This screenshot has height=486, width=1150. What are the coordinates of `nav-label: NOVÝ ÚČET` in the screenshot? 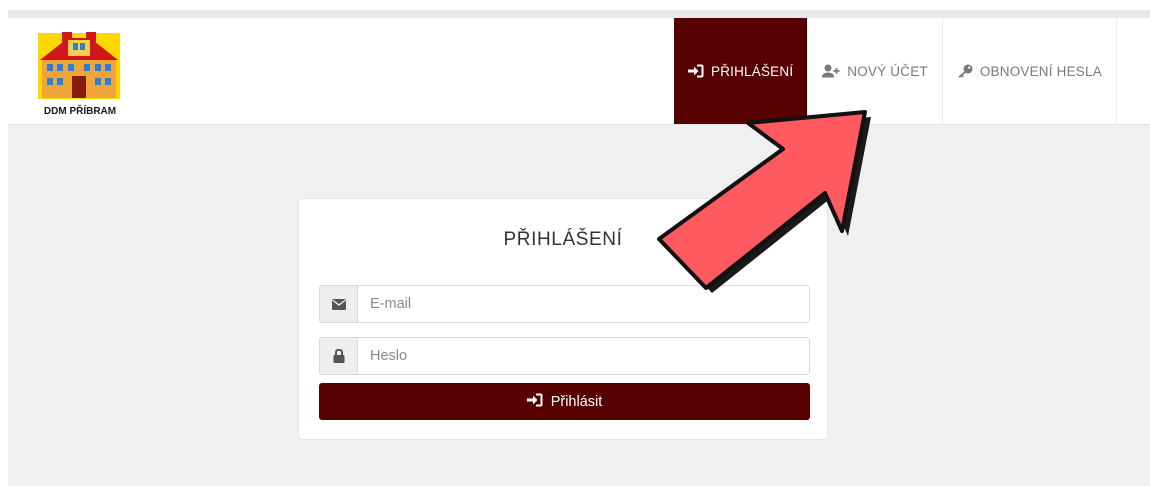 It's located at (887, 71).